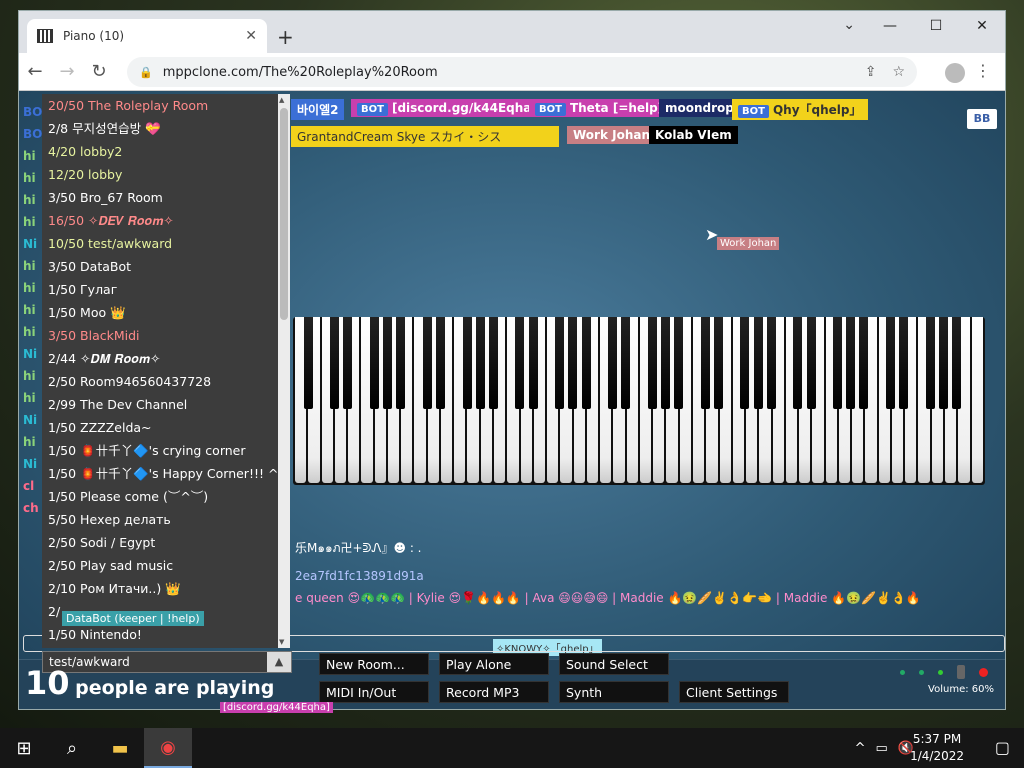 The width and height of the screenshot is (1024, 768). I want to click on room-item: 2/8 무지성연습방 💝, so click(160, 128).